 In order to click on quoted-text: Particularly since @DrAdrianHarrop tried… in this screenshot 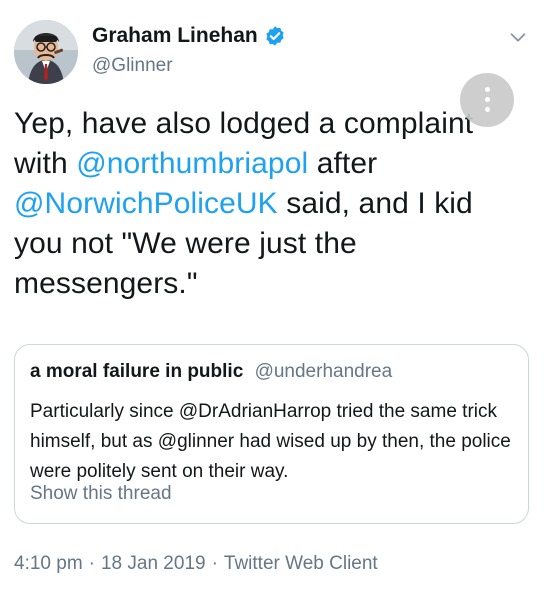, I will do `click(270, 441)`.